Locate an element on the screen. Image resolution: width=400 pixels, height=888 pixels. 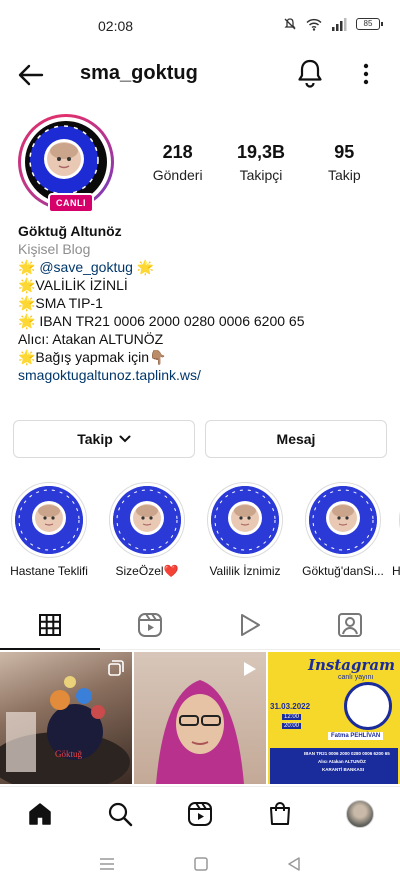
bio-line: 🌟 IBAN TR21 0006 2000 0280 0006 6200 65 is located at coordinates (161, 321).